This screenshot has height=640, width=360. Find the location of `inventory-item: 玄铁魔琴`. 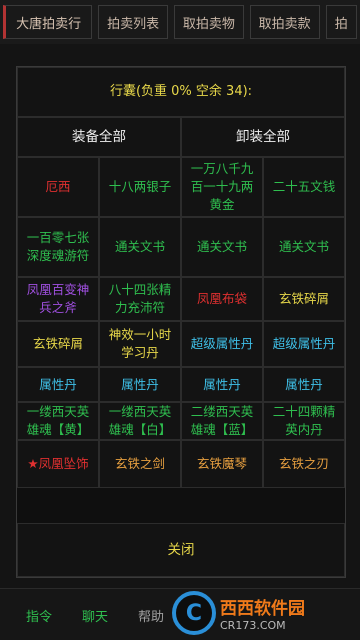

inventory-item: 玄铁魔琴 is located at coordinates (222, 464).